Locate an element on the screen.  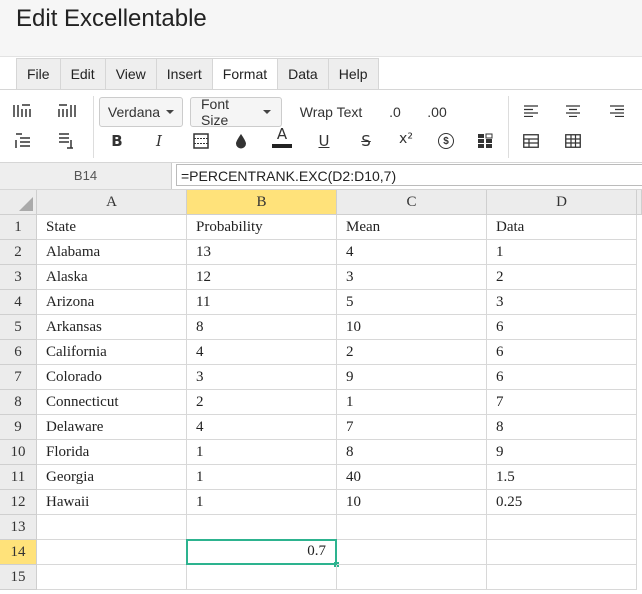
font-family-dropdown: Verdana is located at coordinates (141, 112).